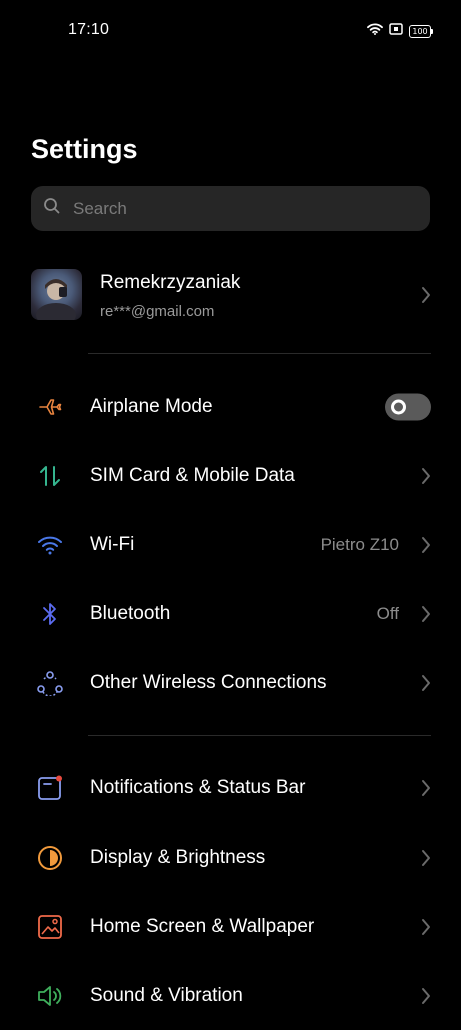 The image size is (461, 1030). I want to click on airplane-mode-toggle, so click(408, 406).